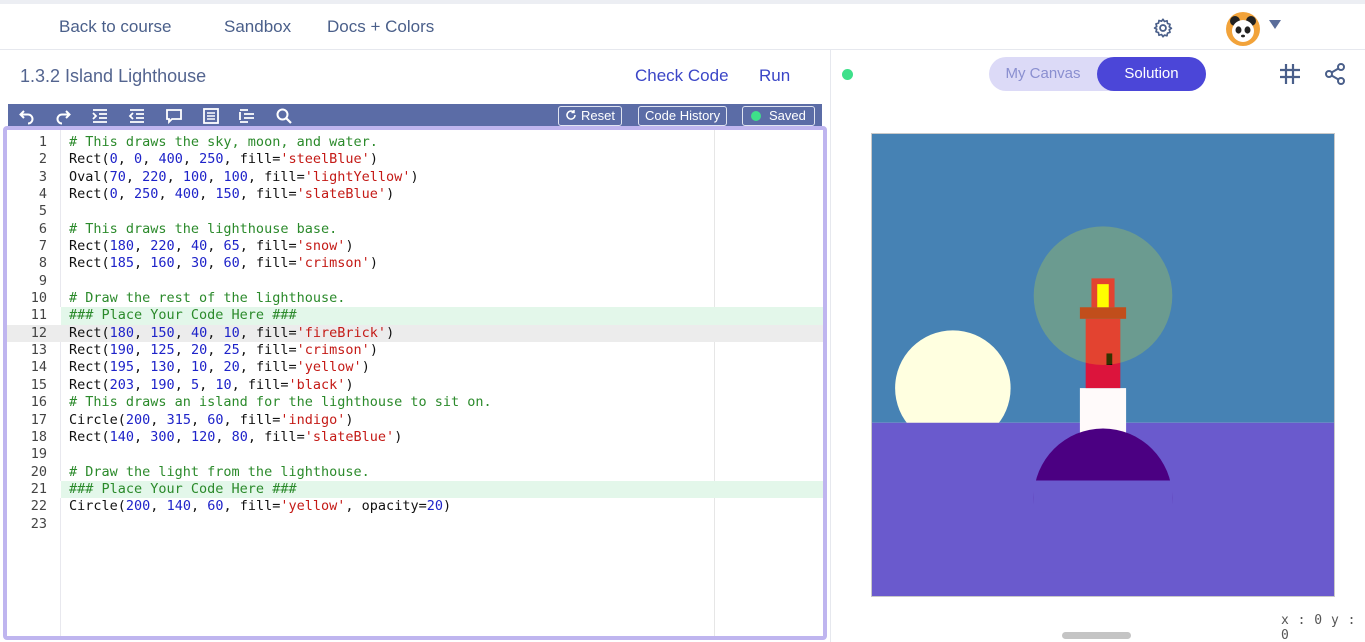  Describe the element at coordinates (211, 420) in the screenshot. I see `code-text: Circle(200, 315, 60, fill='indigo')` at that location.